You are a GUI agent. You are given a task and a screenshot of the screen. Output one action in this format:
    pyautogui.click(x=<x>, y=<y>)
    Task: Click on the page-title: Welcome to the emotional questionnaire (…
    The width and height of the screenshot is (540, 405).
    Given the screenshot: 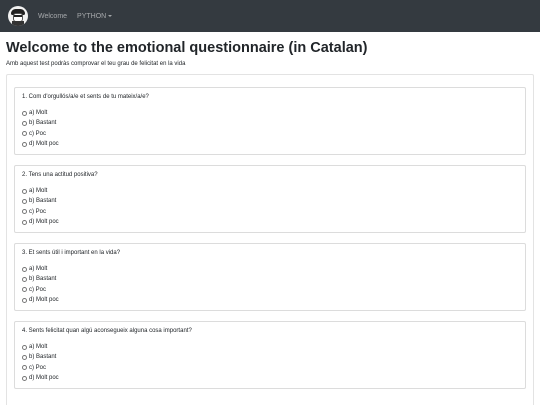 What is the action you would take?
    pyautogui.click(x=187, y=48)
    